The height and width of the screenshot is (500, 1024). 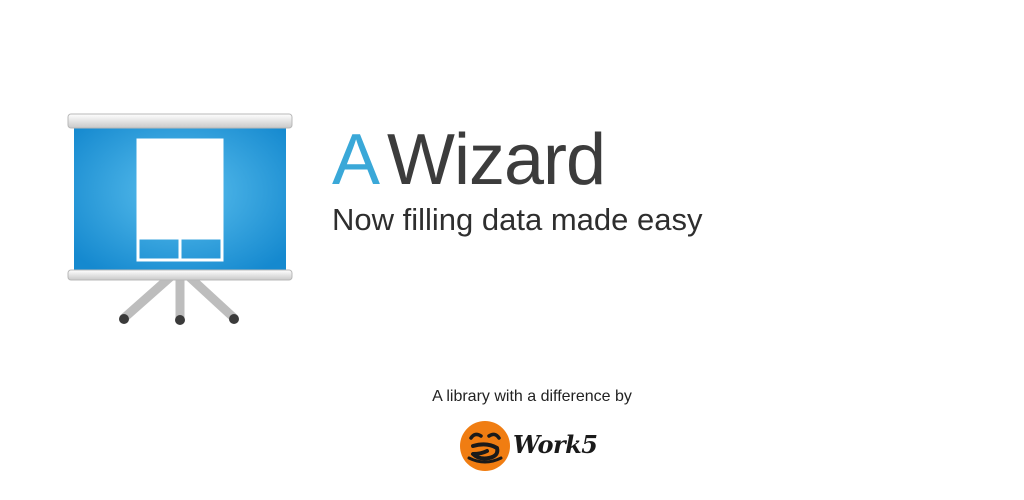 What do you see at coordinates (496, 160) in the screenshot?
I see `title-main: Wizard` at bounding box center [496, 160].